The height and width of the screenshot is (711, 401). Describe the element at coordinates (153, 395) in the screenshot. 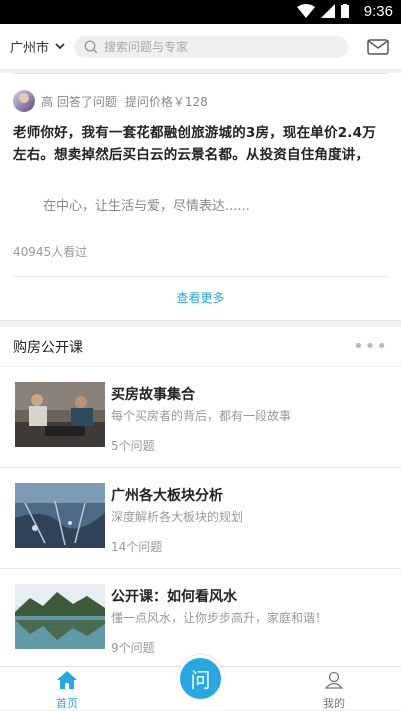

I see `course-title: 买房故事集合` at that location.